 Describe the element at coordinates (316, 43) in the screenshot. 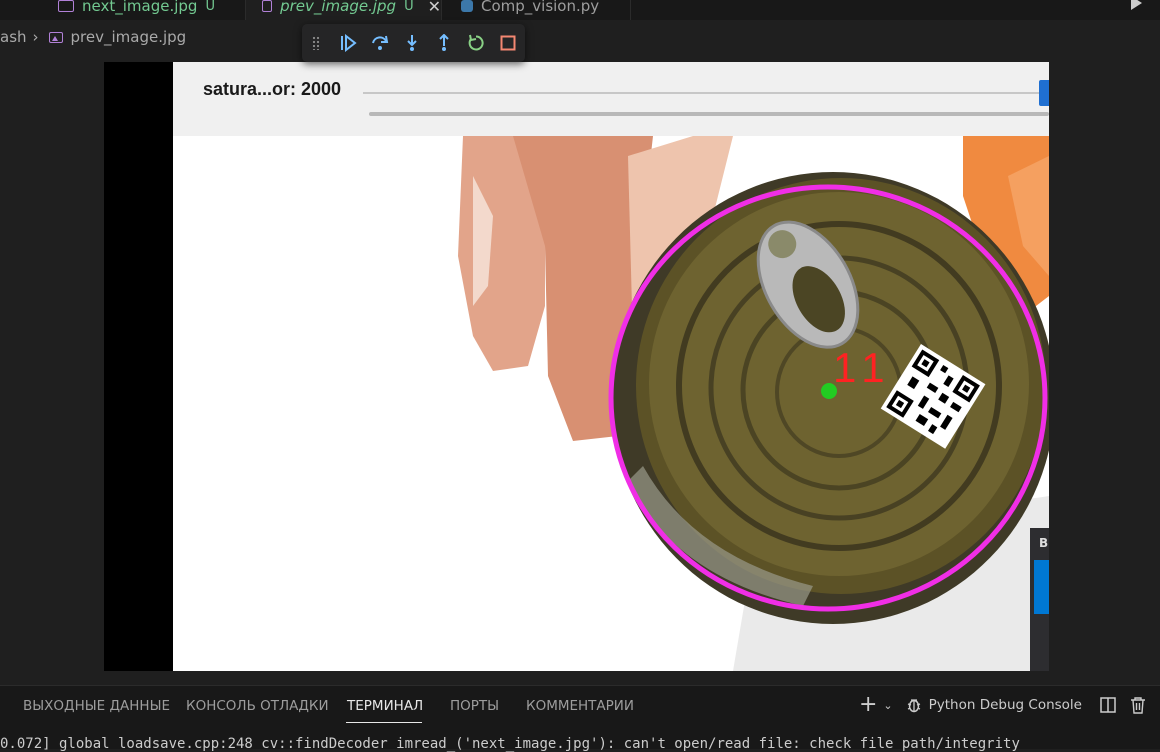

I see `drag-handle-icon` at that location.